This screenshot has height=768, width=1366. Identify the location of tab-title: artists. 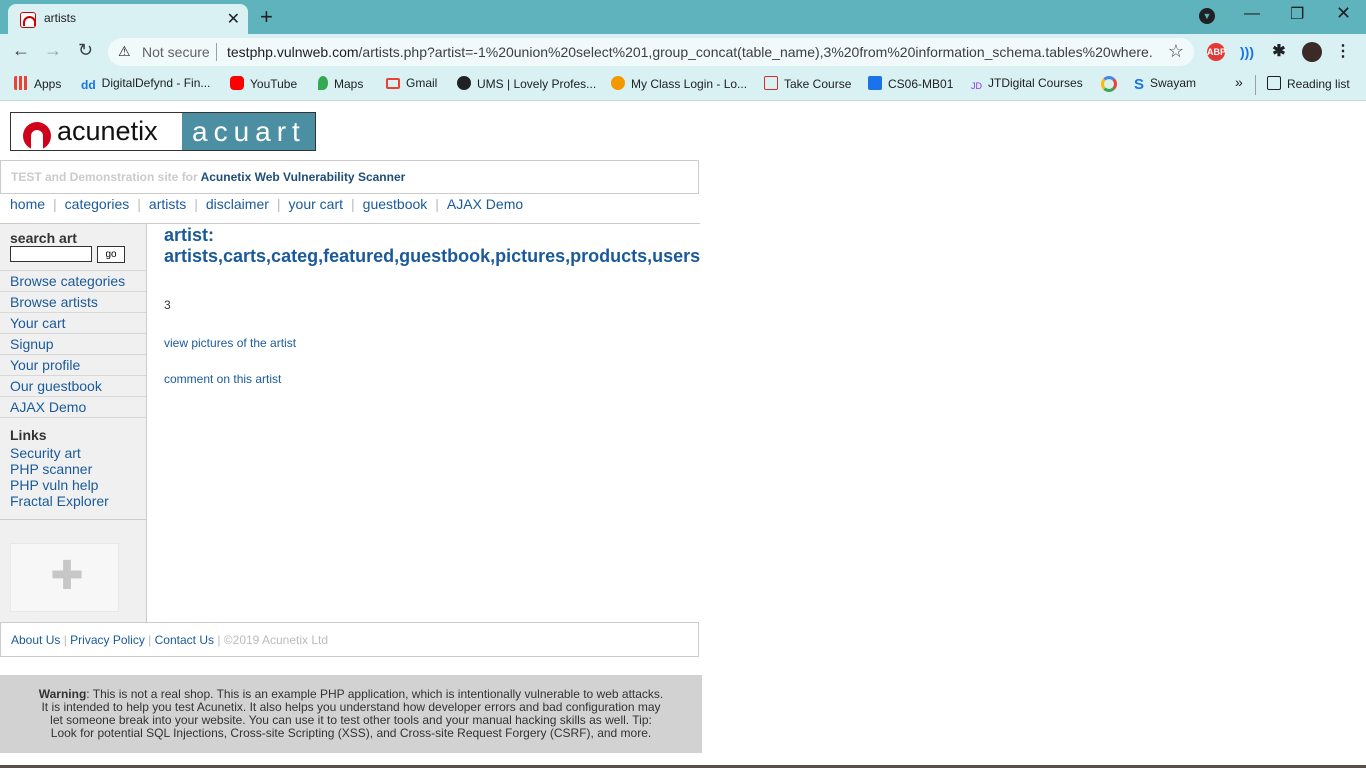
(60, 18).